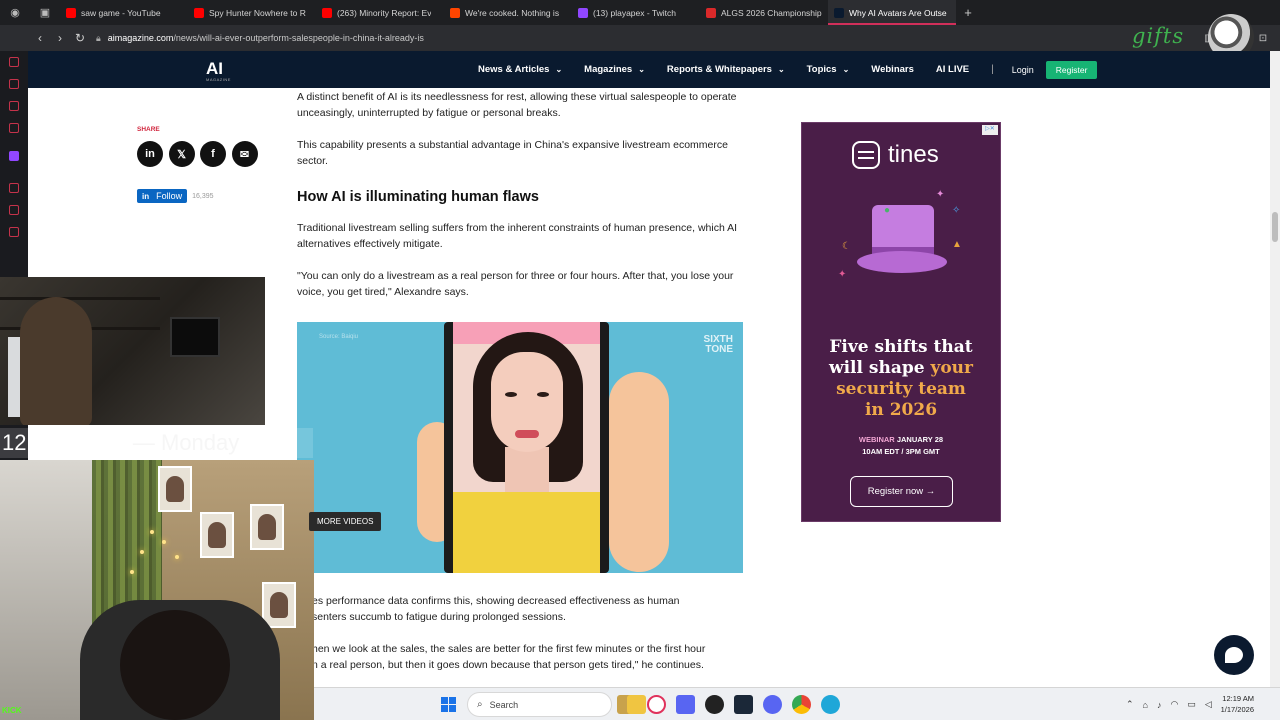  I want to click on login-link: Login, so click(1023, 70).